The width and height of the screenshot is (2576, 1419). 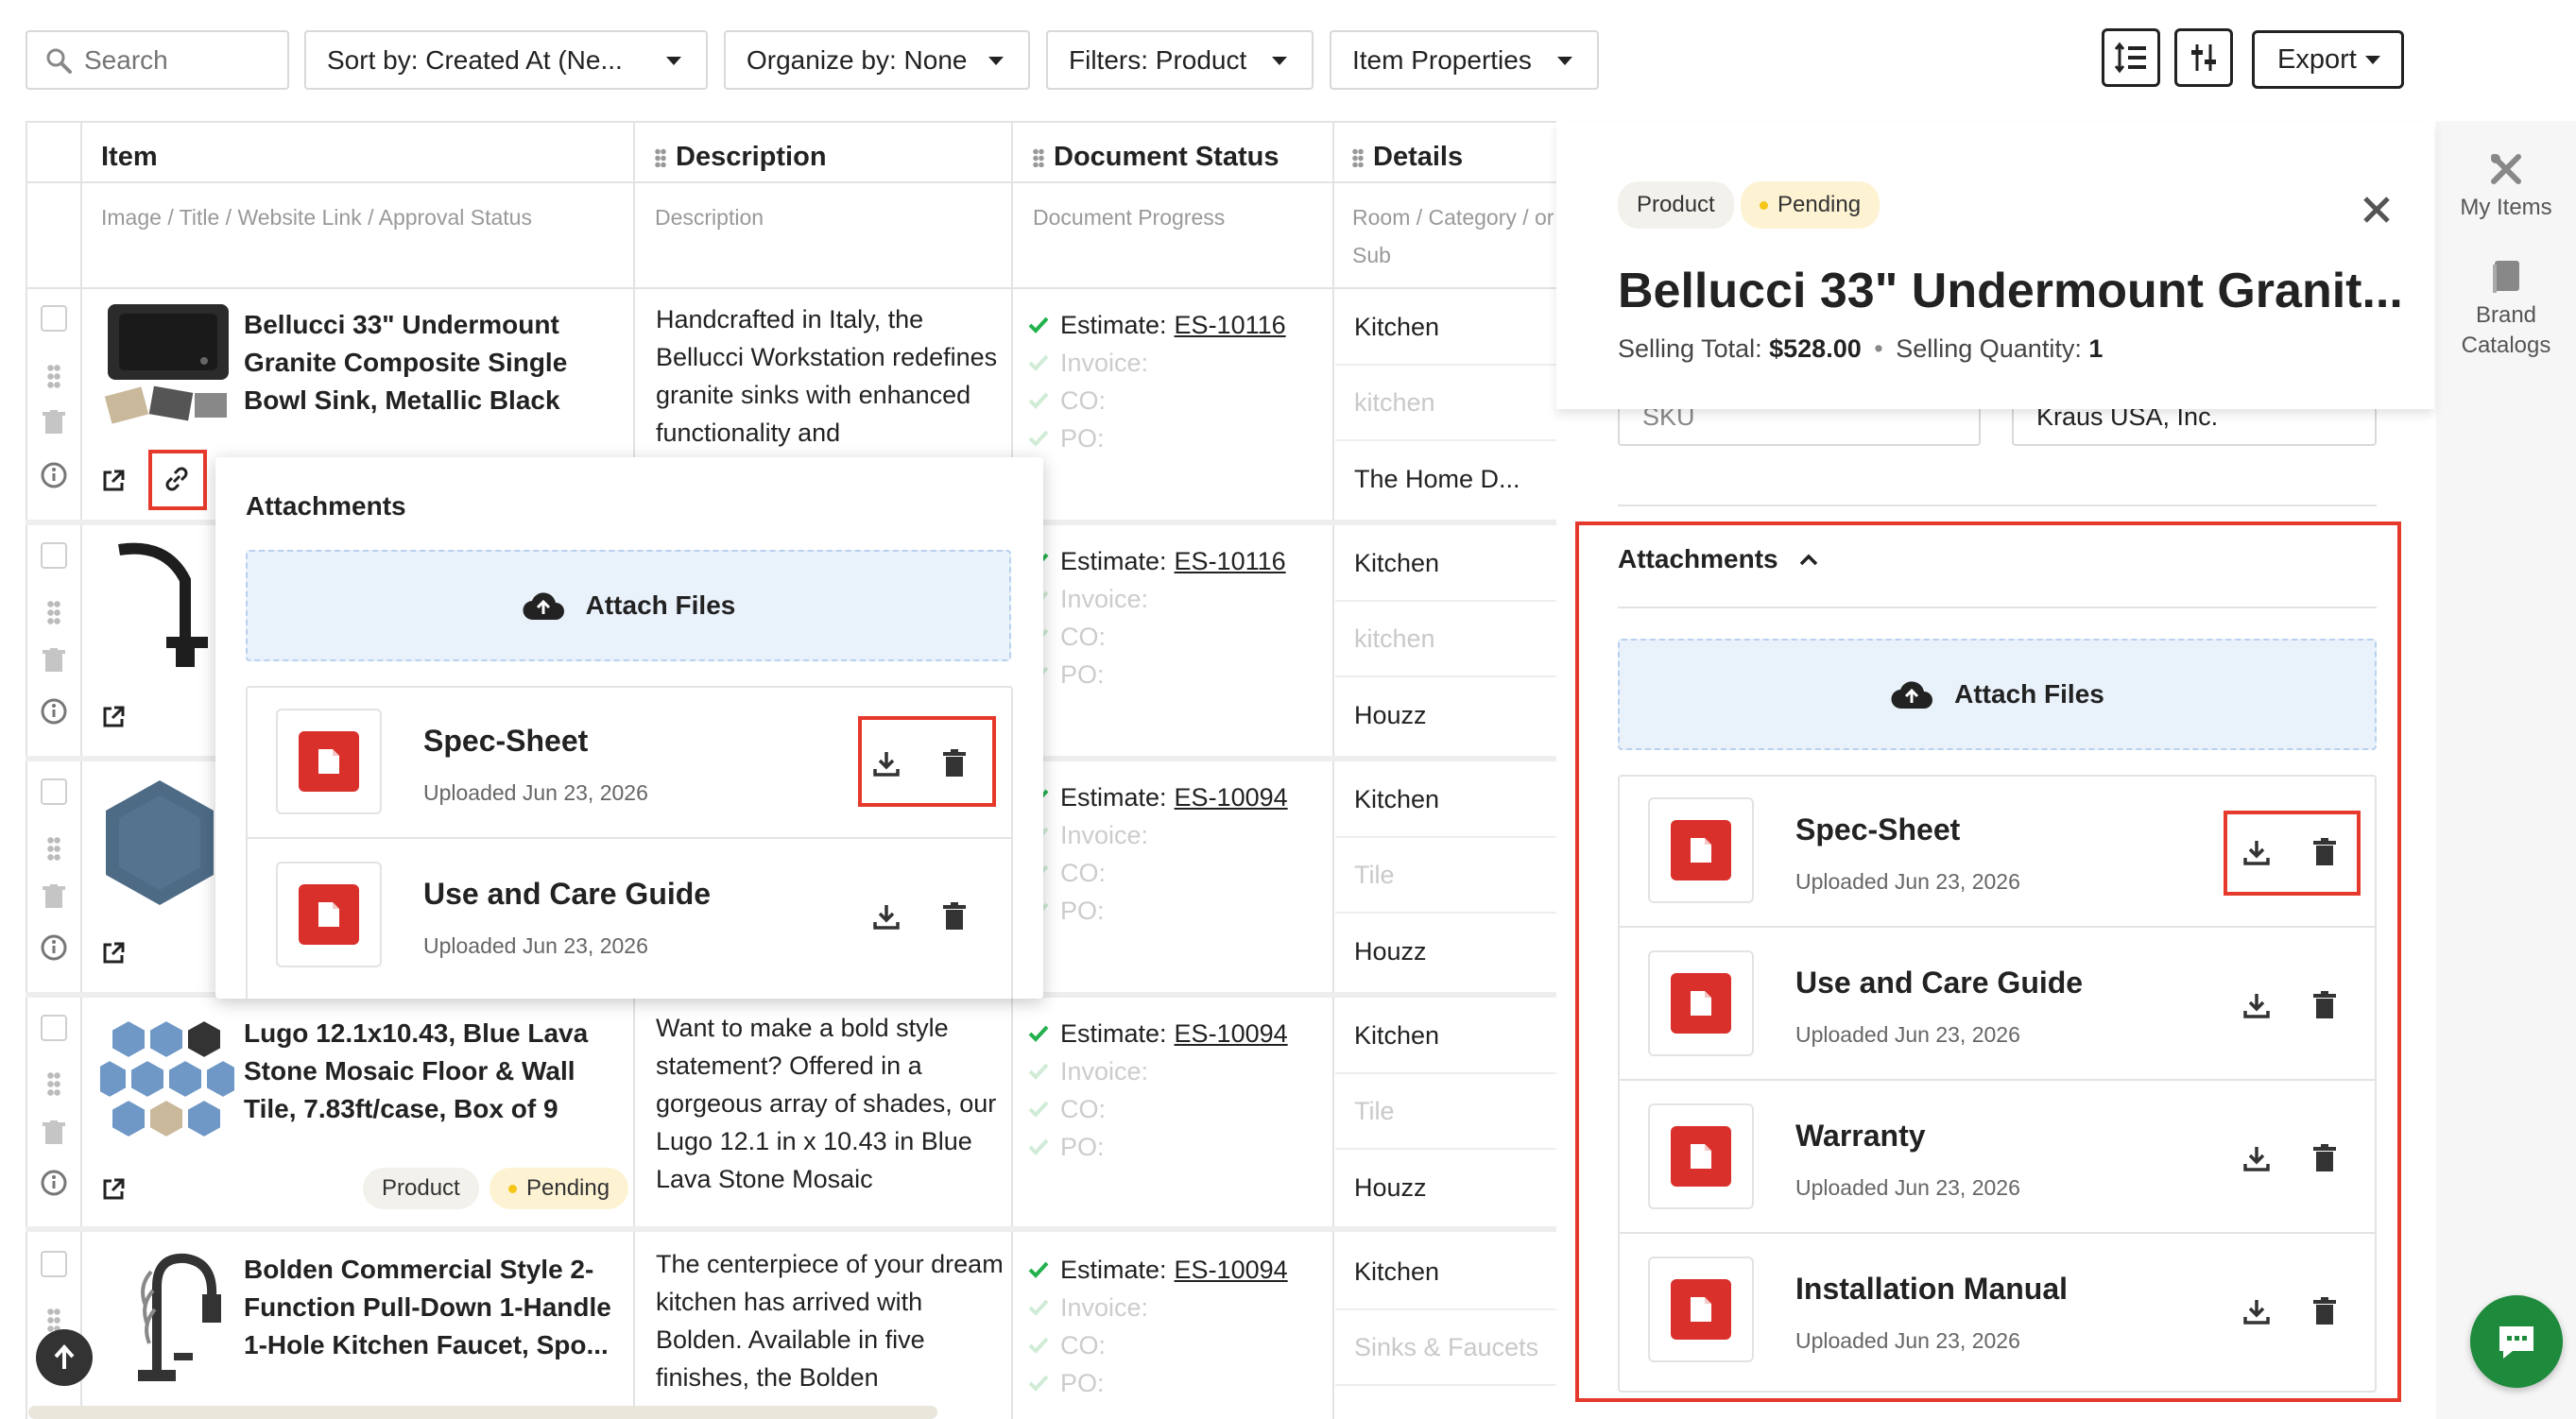 I want to click on attachments-section-header: Attachments, so click(x=1718, y=559).